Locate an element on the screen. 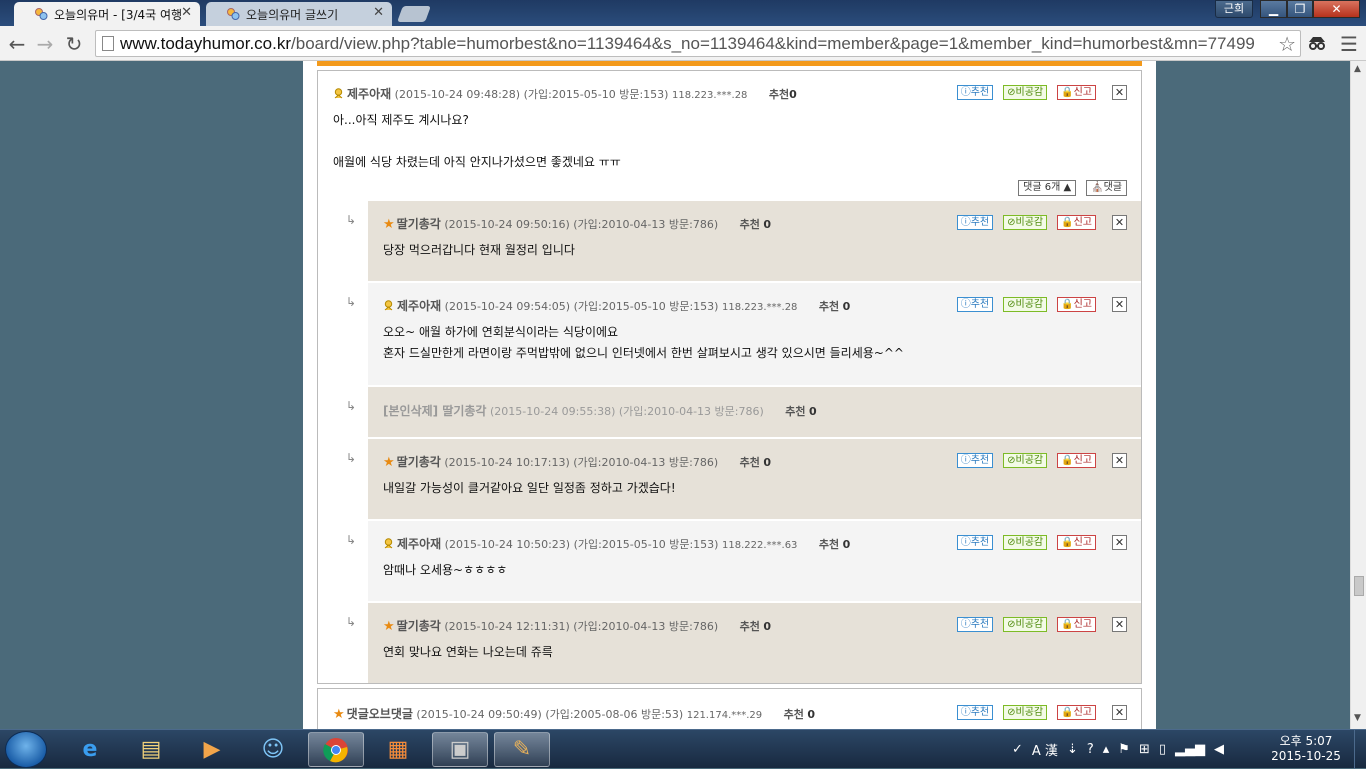 Image resolution: width=1366 pixels, height=769 pixels. tab-todayhumor-write: 오늘의유머 글쓰기 ✕ is located at coordinates (299, 14).